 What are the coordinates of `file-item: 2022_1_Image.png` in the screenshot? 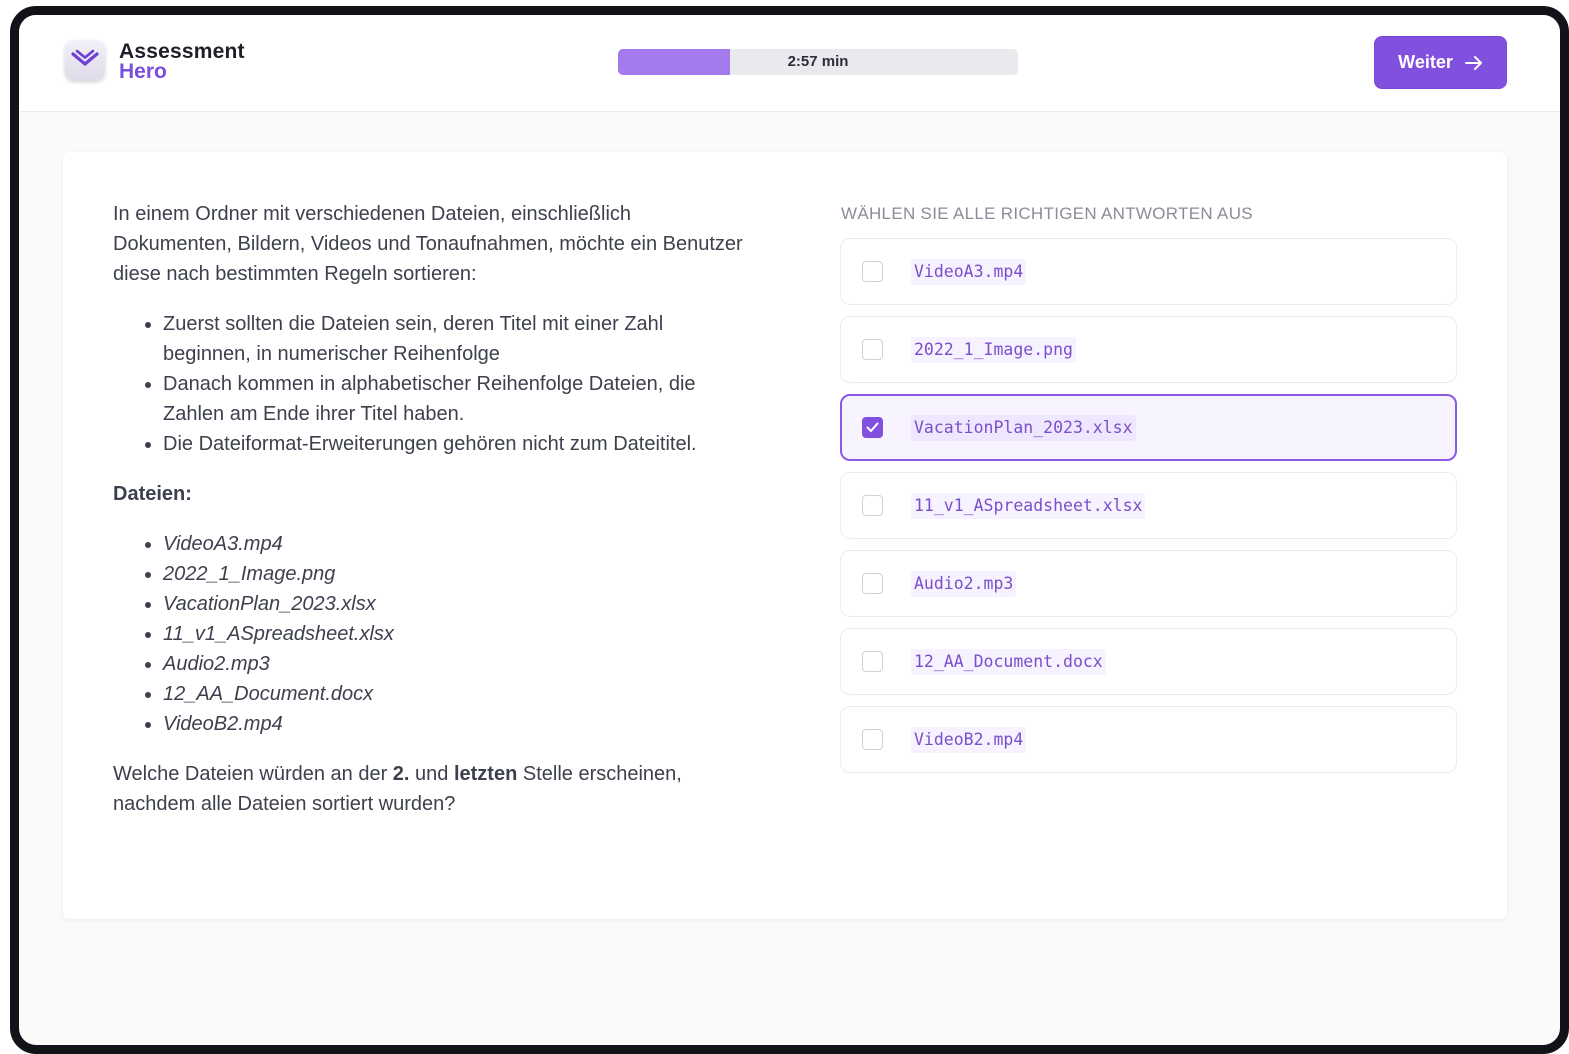 It's located at (458, 574).